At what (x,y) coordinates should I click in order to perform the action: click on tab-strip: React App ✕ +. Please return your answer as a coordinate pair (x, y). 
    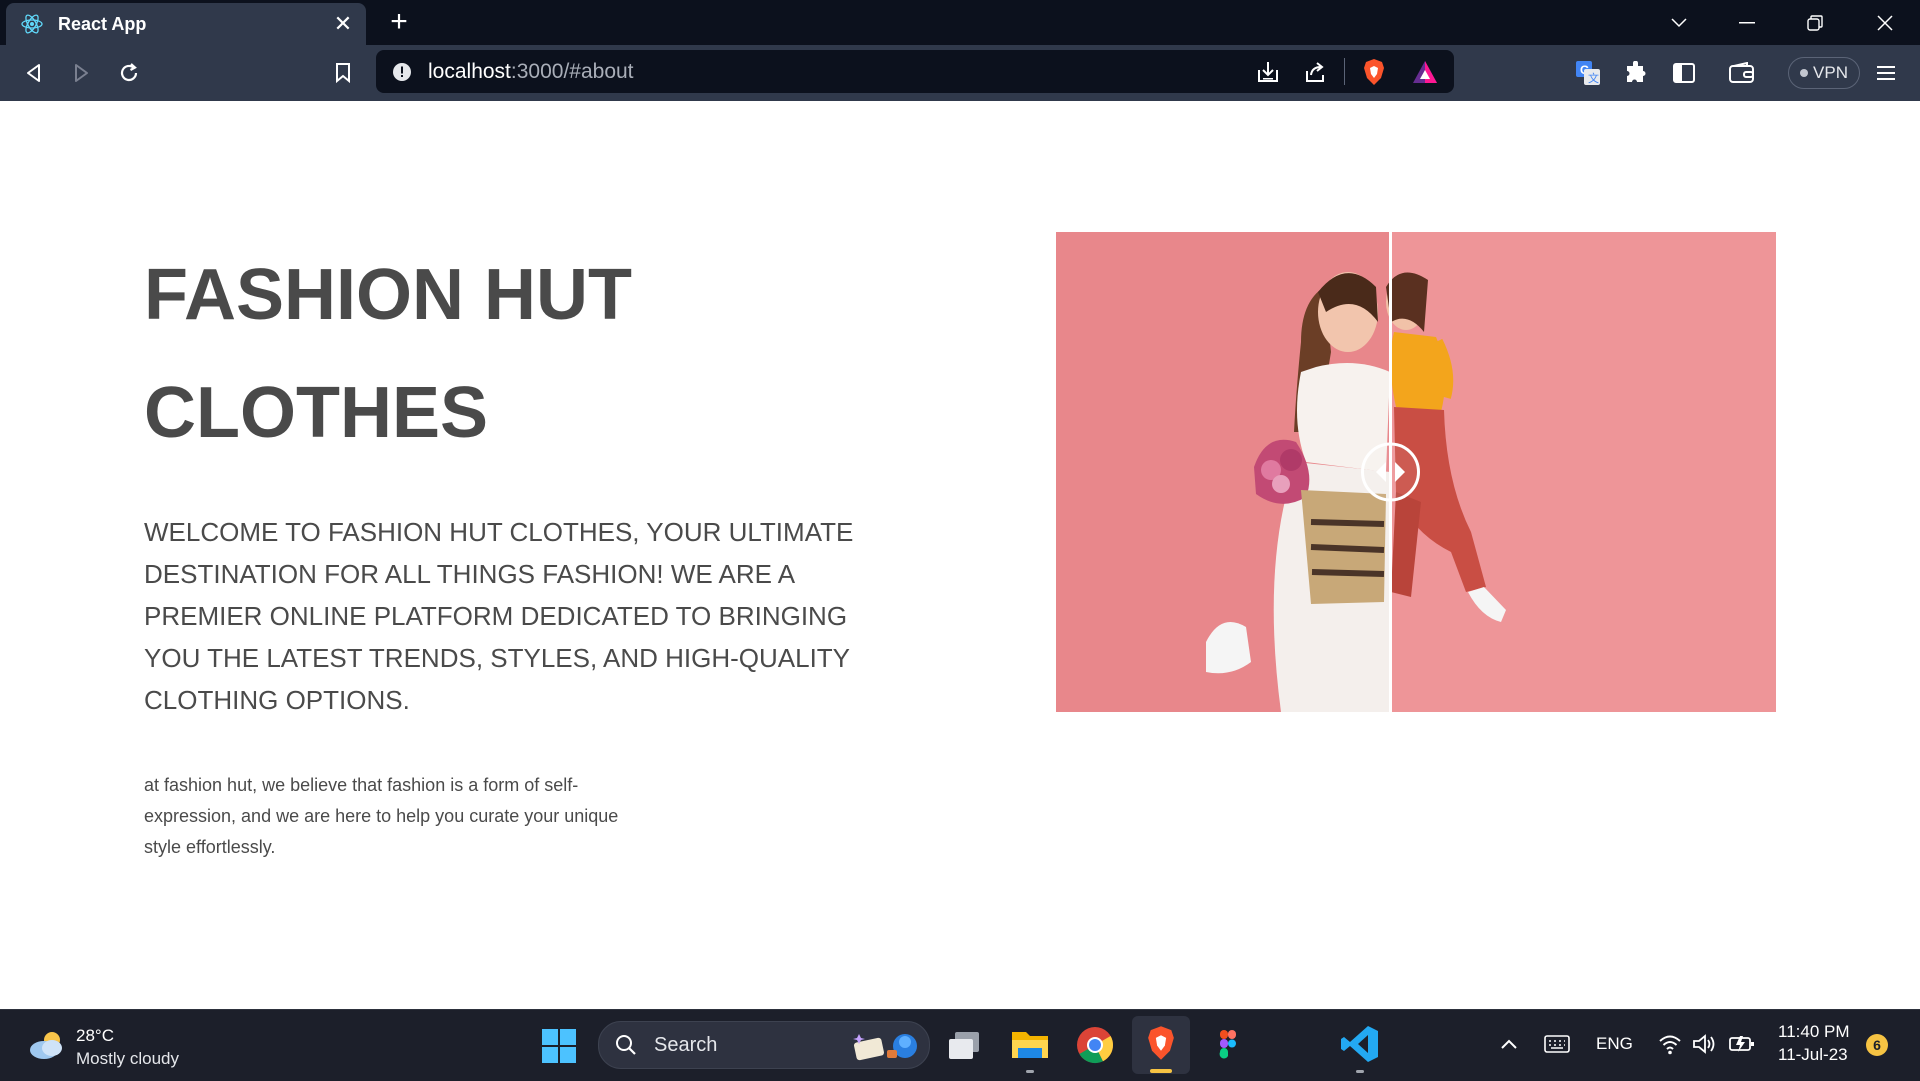
    Looking at the image, I should click on (960, 22).